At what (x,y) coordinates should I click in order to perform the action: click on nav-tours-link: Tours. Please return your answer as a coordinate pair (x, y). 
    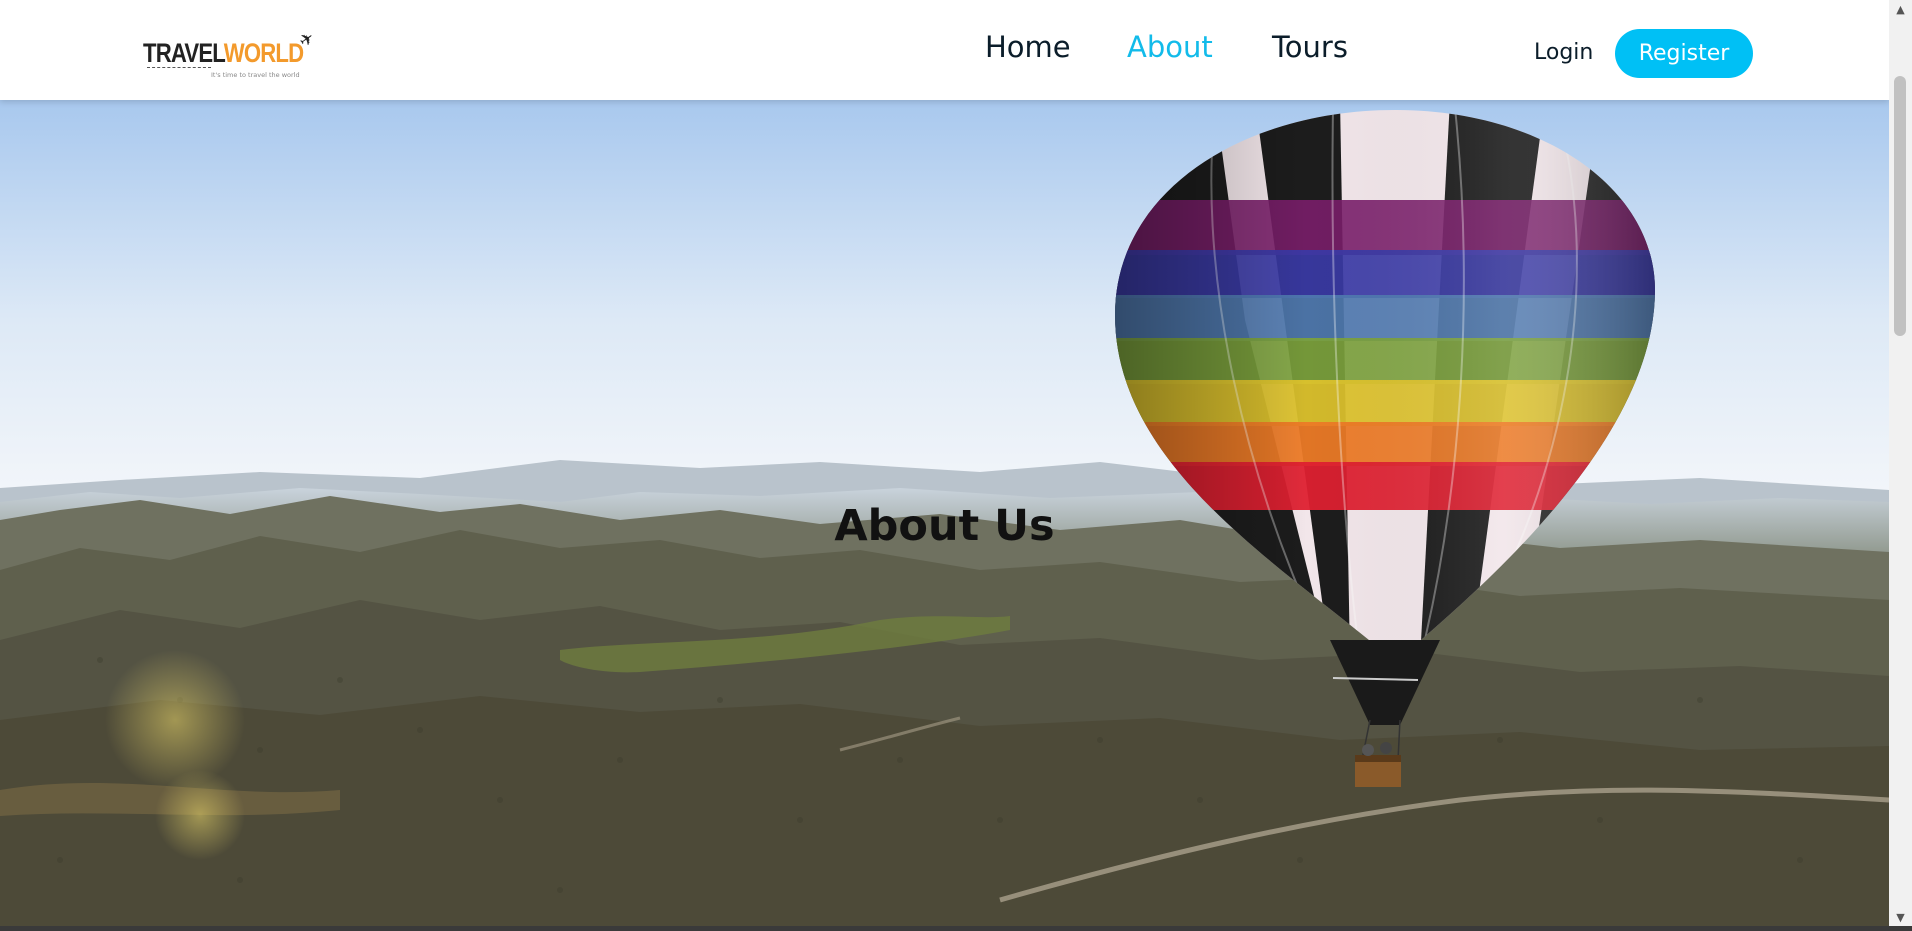
    Looking at the image, I should click on (1310, 47).